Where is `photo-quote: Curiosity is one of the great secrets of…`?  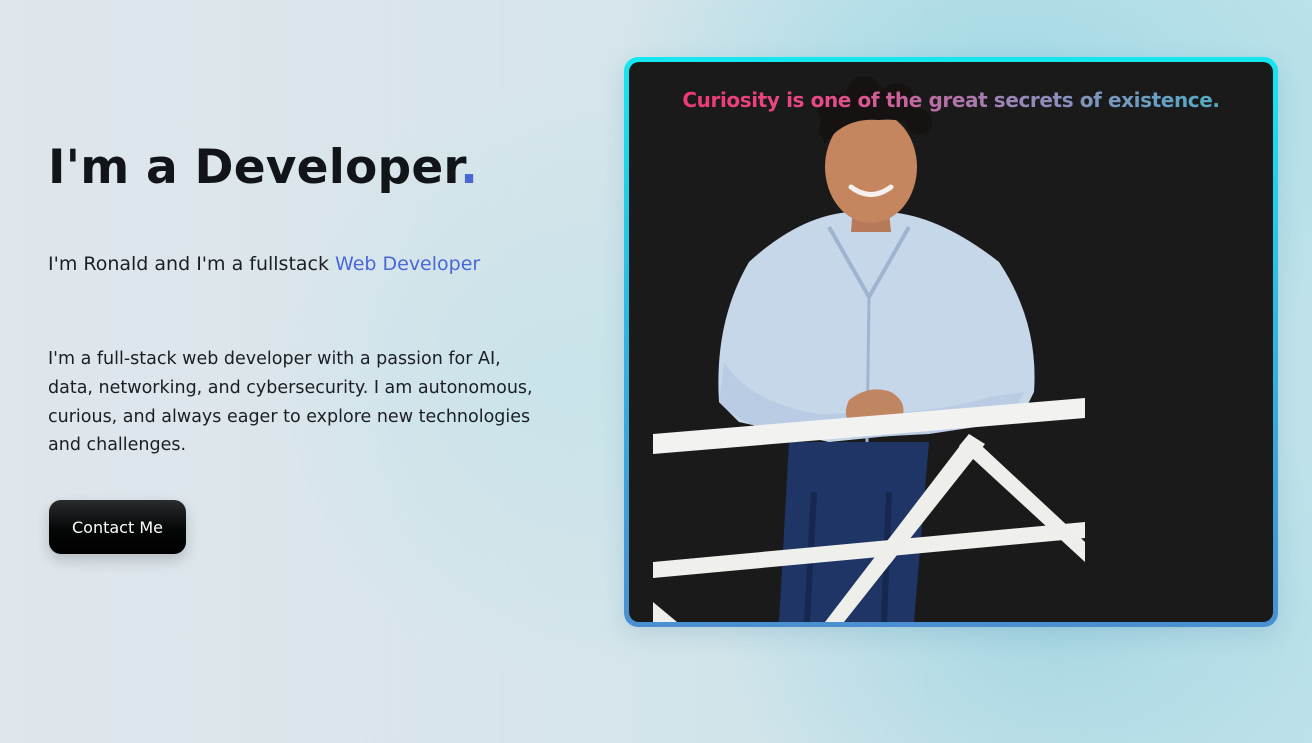 photo-quote: Curiosity is one of the great secrets of… is located at coordinates (951, 100).